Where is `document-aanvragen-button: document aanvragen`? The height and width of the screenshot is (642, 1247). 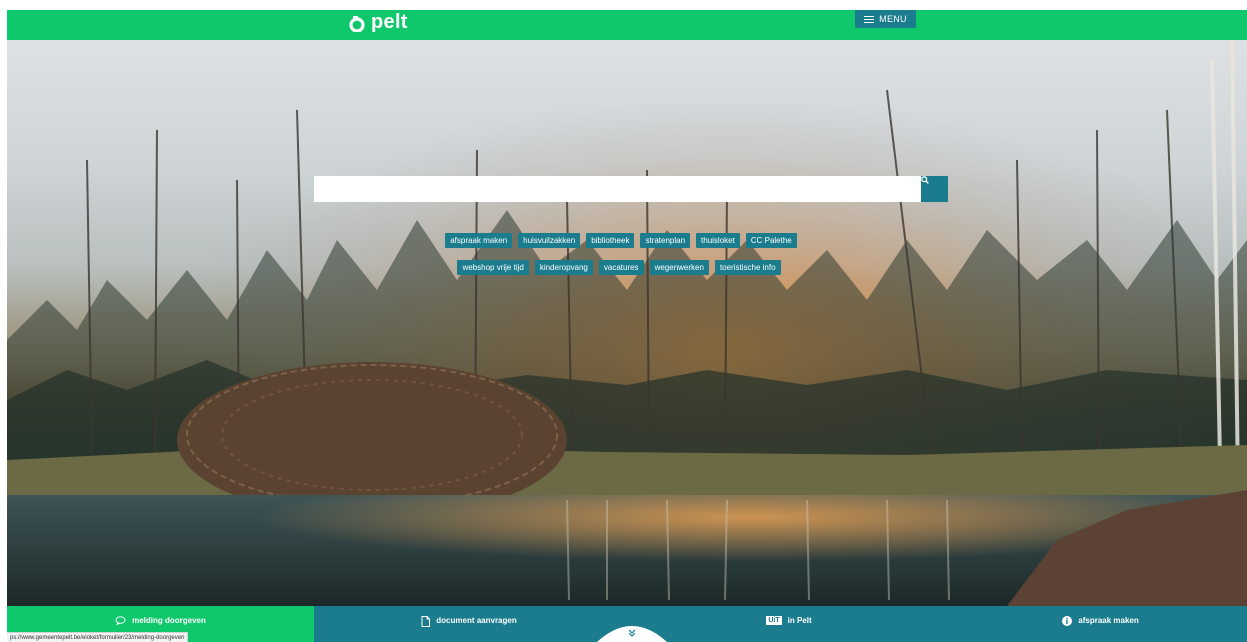 document-aanvragen-button: document aanvragen is located at coordinates (469, 624).